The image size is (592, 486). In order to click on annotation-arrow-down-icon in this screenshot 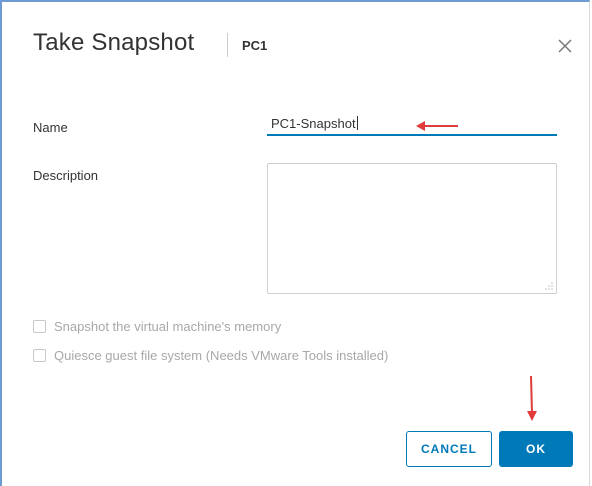, I will do `click(532, 398)`.